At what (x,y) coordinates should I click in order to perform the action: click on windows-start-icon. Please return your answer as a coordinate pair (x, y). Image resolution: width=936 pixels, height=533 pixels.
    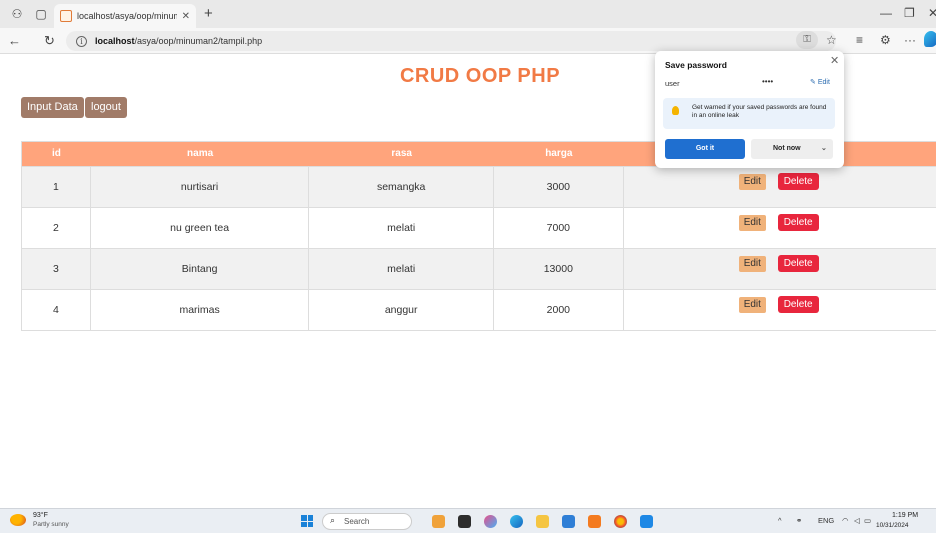
    Looking at the image, I should click on (307, 521).